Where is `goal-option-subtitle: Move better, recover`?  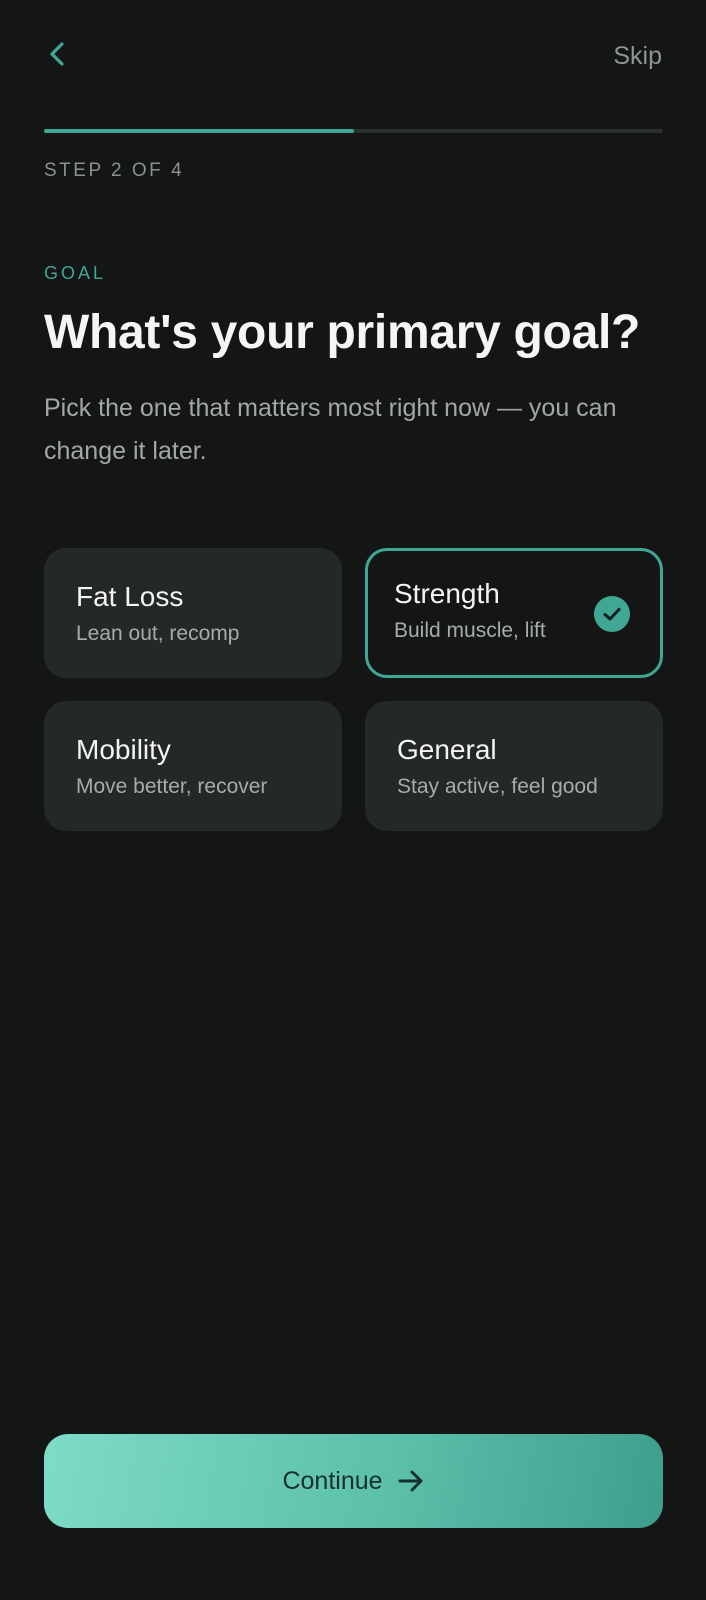 goal-option-subtitle: Move better, recover is located at coordinates (172, 786).